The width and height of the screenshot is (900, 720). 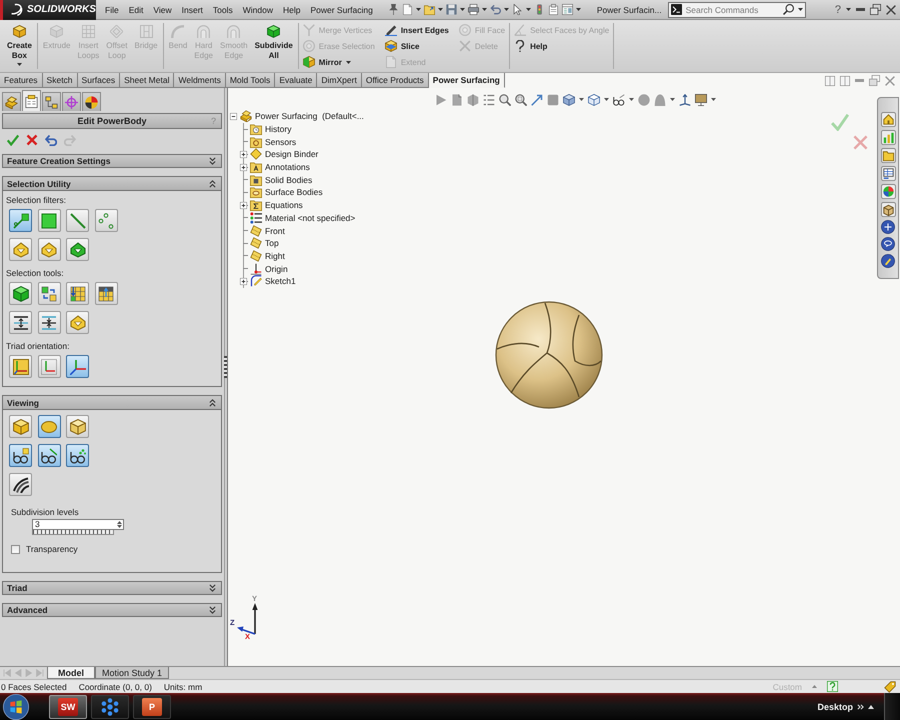 I want to click on section-header: Triad, so click(x=112, y=588).